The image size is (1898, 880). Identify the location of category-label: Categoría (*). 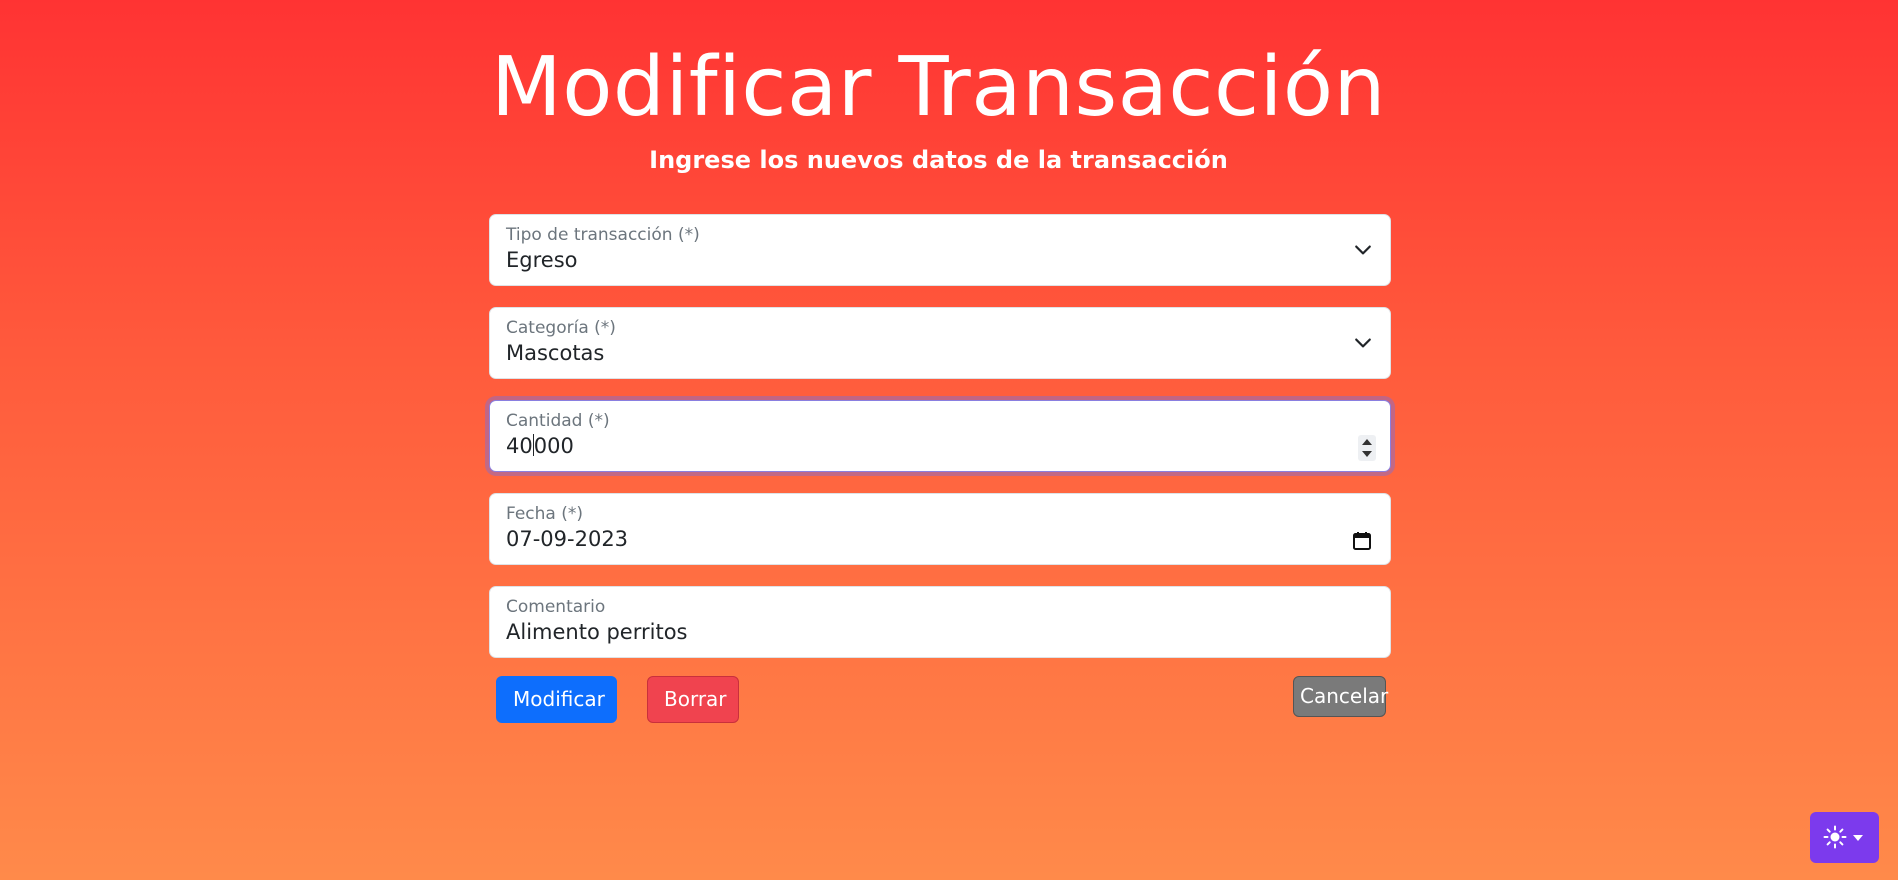
(561, 328).